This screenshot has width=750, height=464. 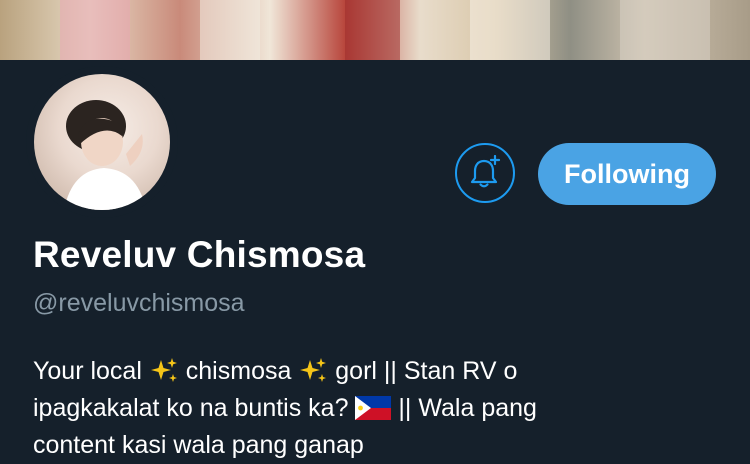 I want to click on bio-text: || Wala pang, so click(x=467, y=408).